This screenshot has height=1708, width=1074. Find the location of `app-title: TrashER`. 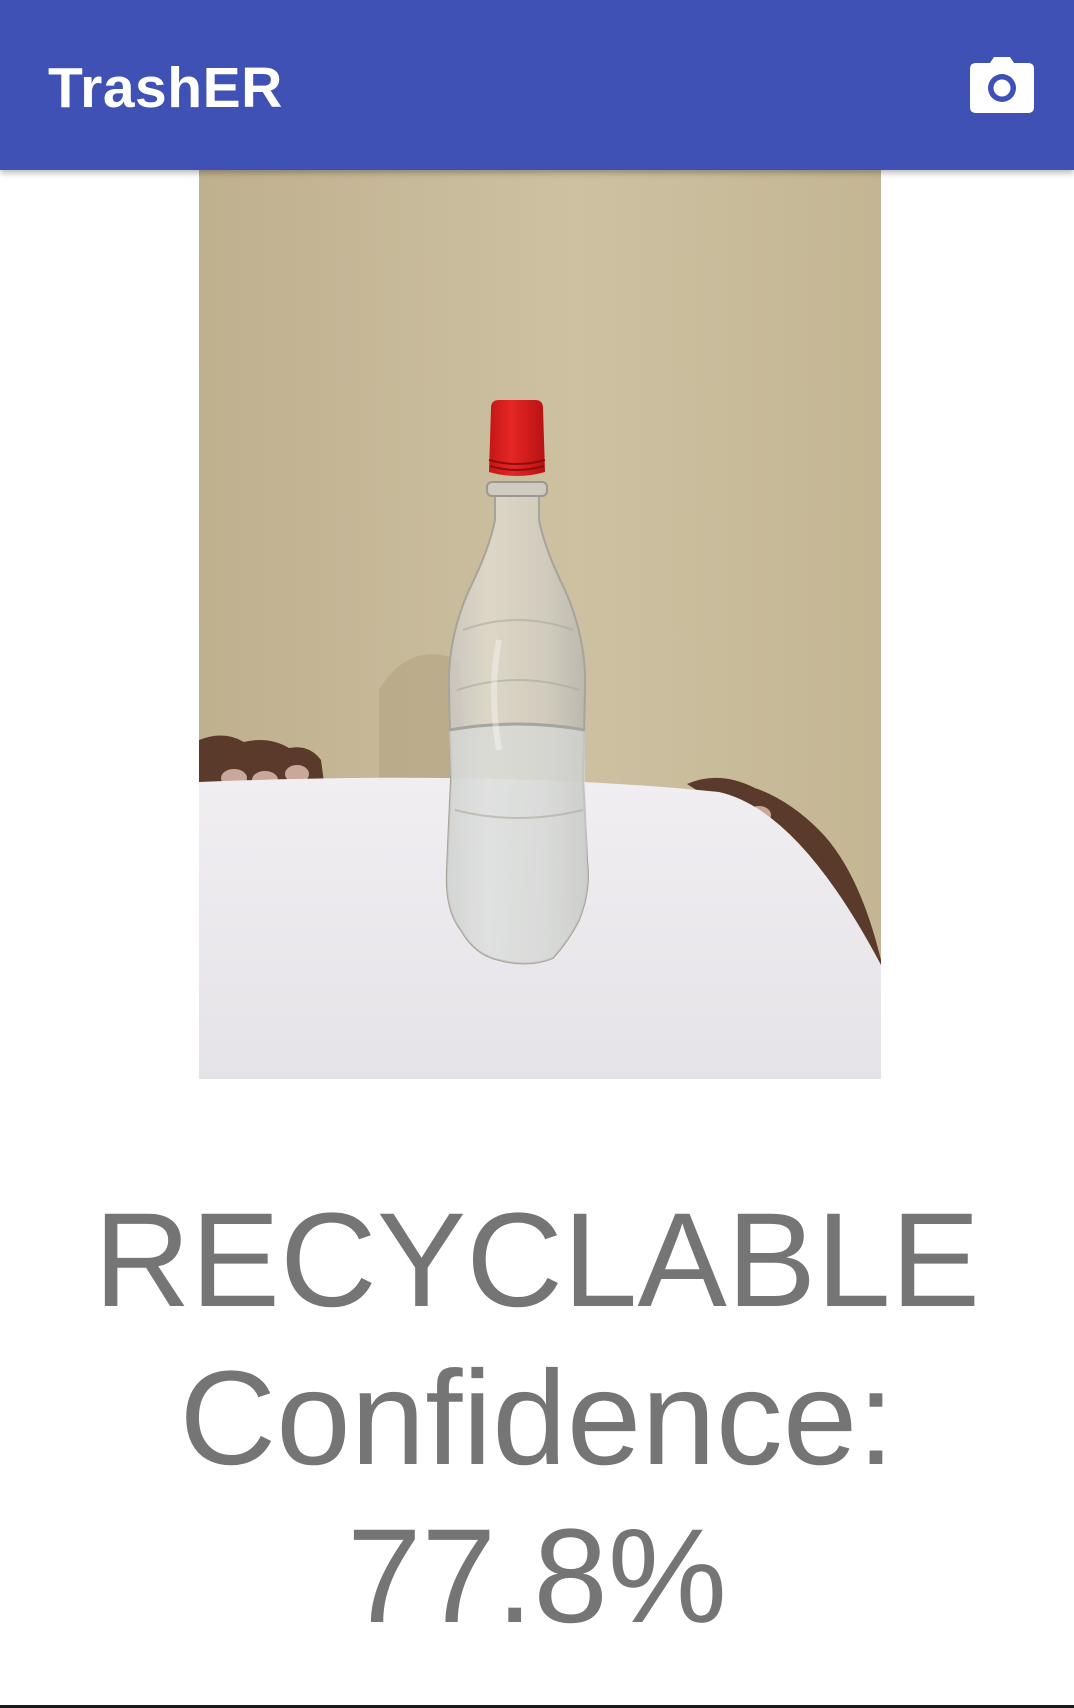

app-title: TrashER is located at coordinates (165, 88).